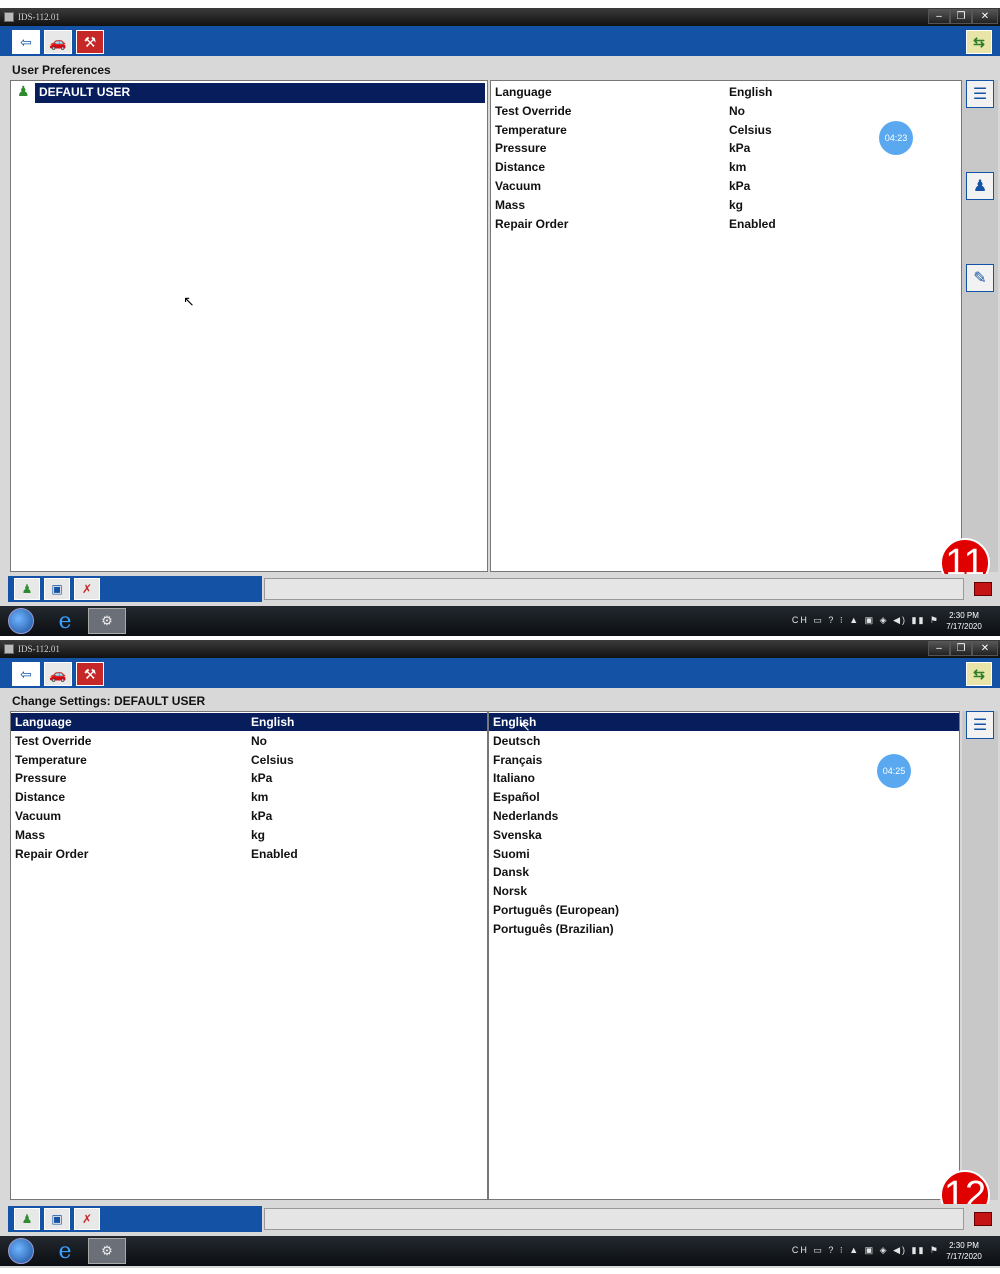 The width and height of the screenshot is (1000, 1274). I want to click on list-item: Suomi, so click(724, 854).